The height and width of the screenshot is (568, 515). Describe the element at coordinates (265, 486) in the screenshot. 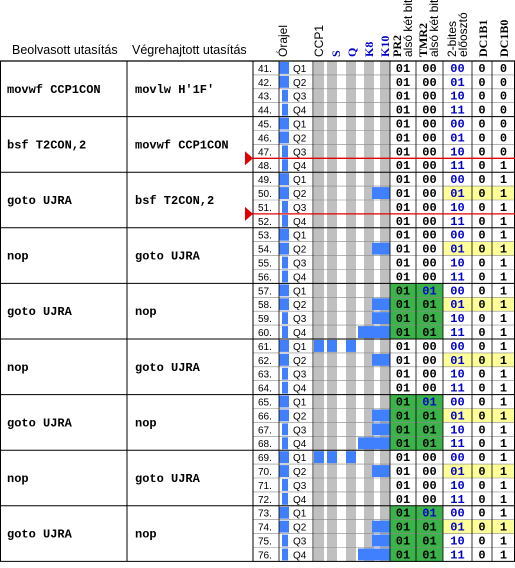

I see `cycle-number: 71.` at that location.